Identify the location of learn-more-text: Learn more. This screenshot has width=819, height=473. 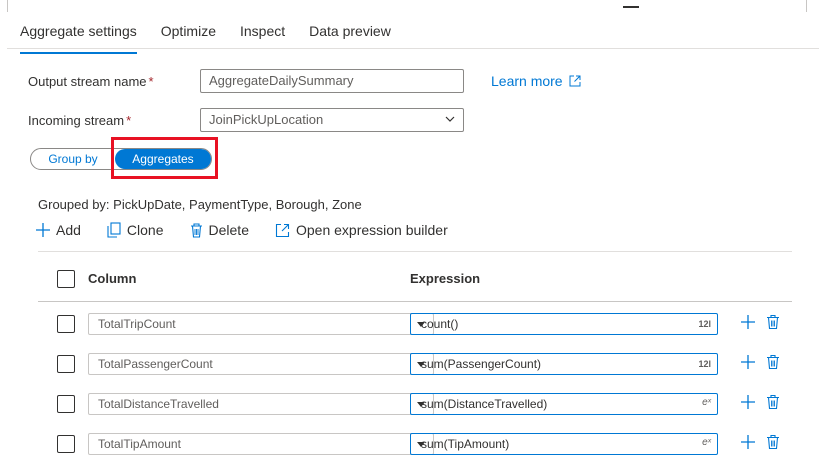
(527, 81).